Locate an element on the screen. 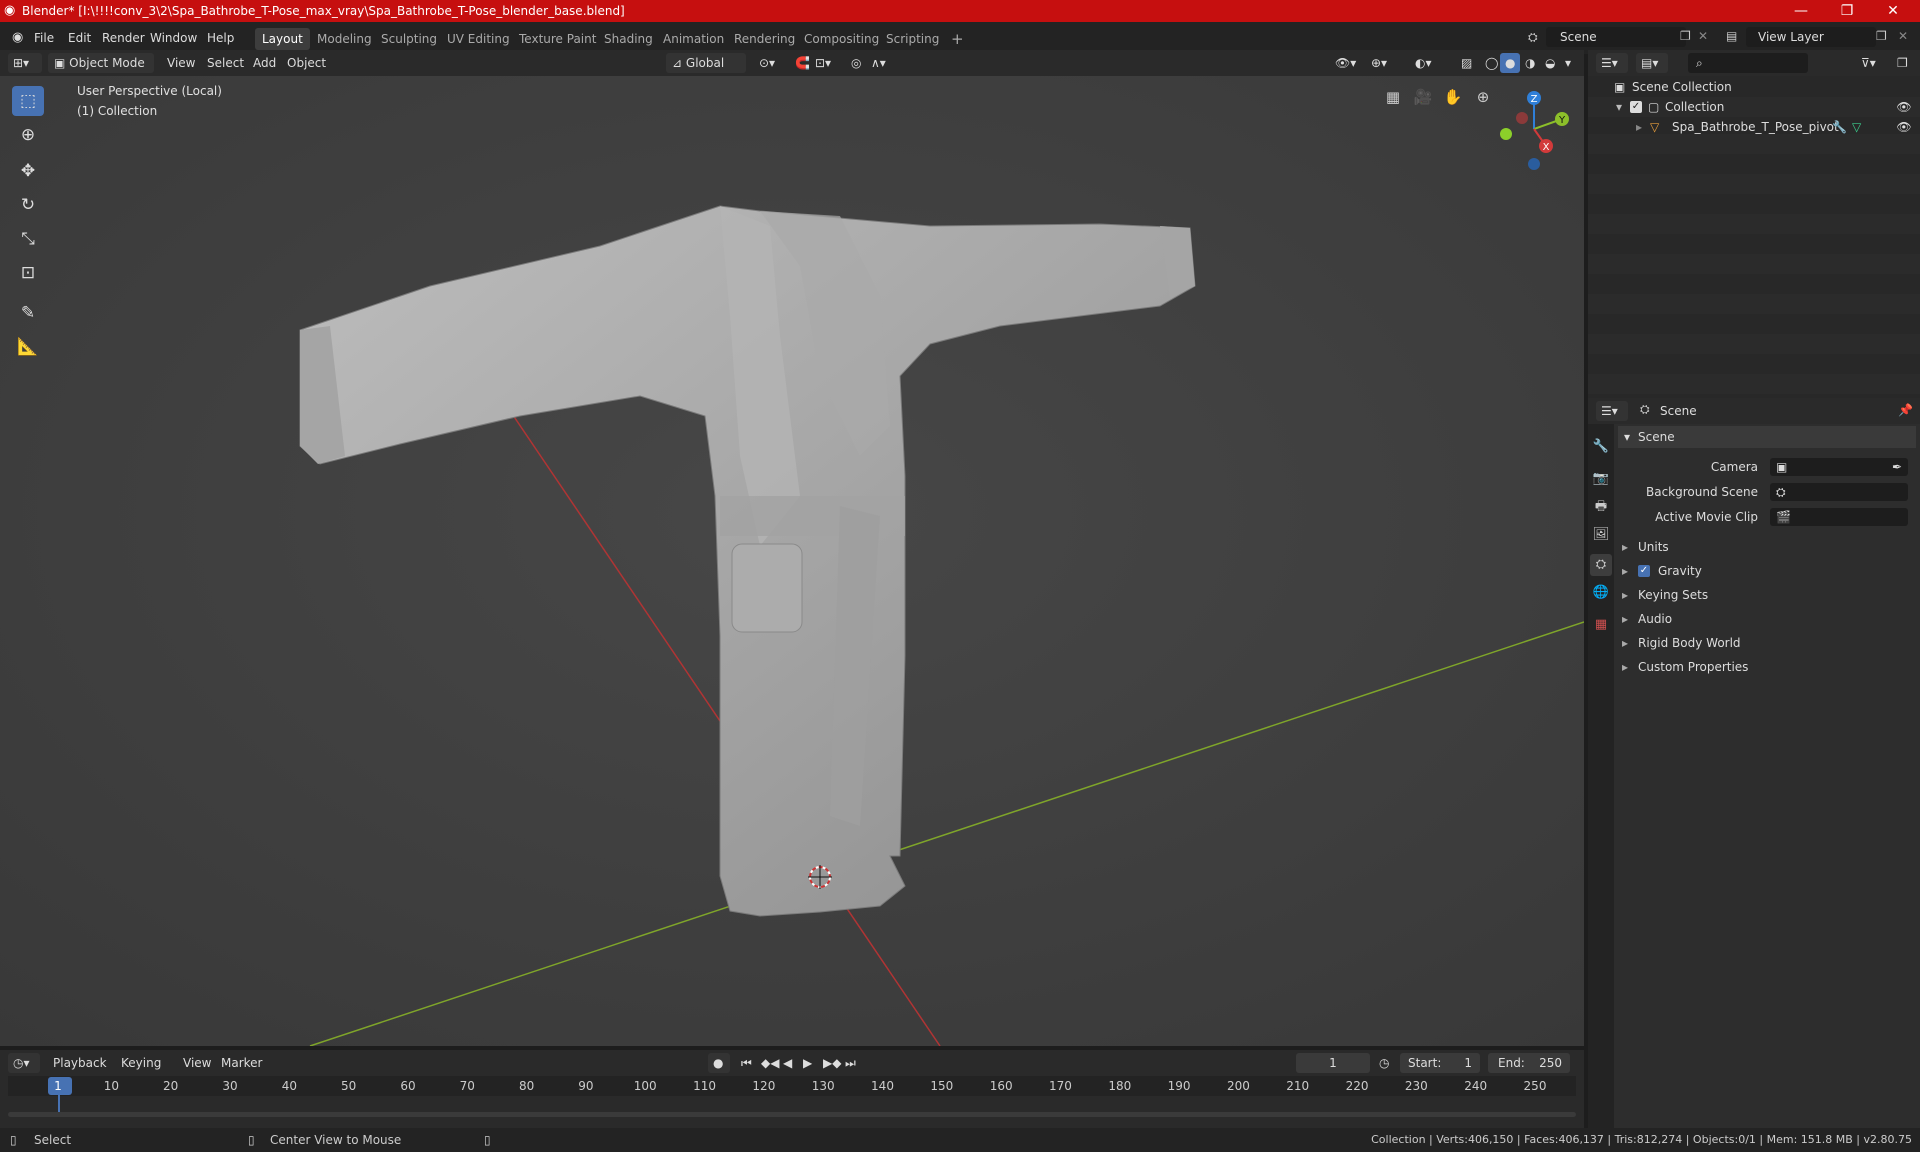 The height and width of the screenshot is (1152, 1920). expand-gravity-icon: ▸ is located at coordinates (1625, 571).